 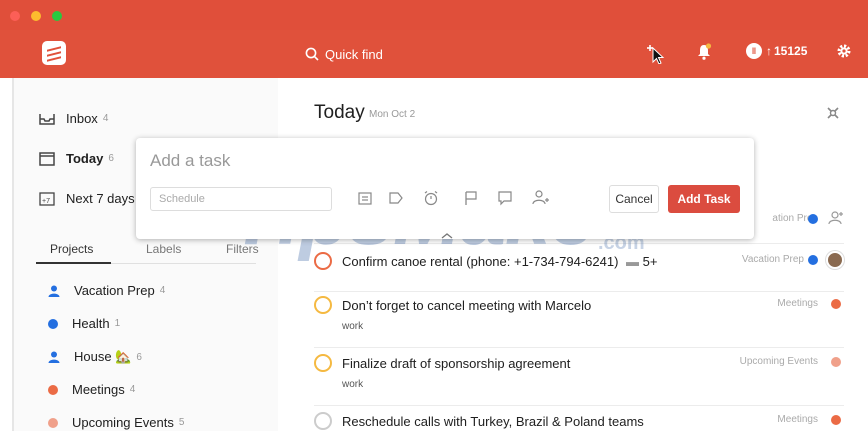 I want to click on sidebar-item-today: Today 6, so click(x=76, y=158).